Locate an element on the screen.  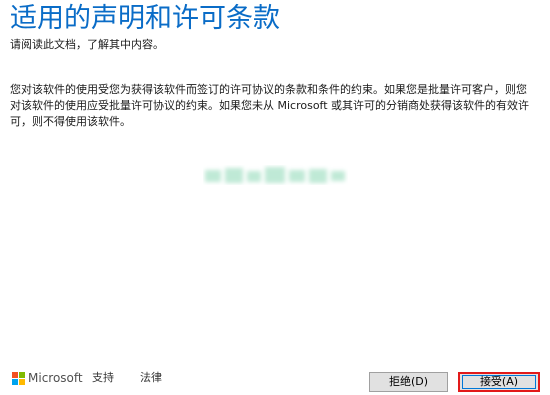
microsoft-brand: Microsoft is located at coordinates (47, 378).